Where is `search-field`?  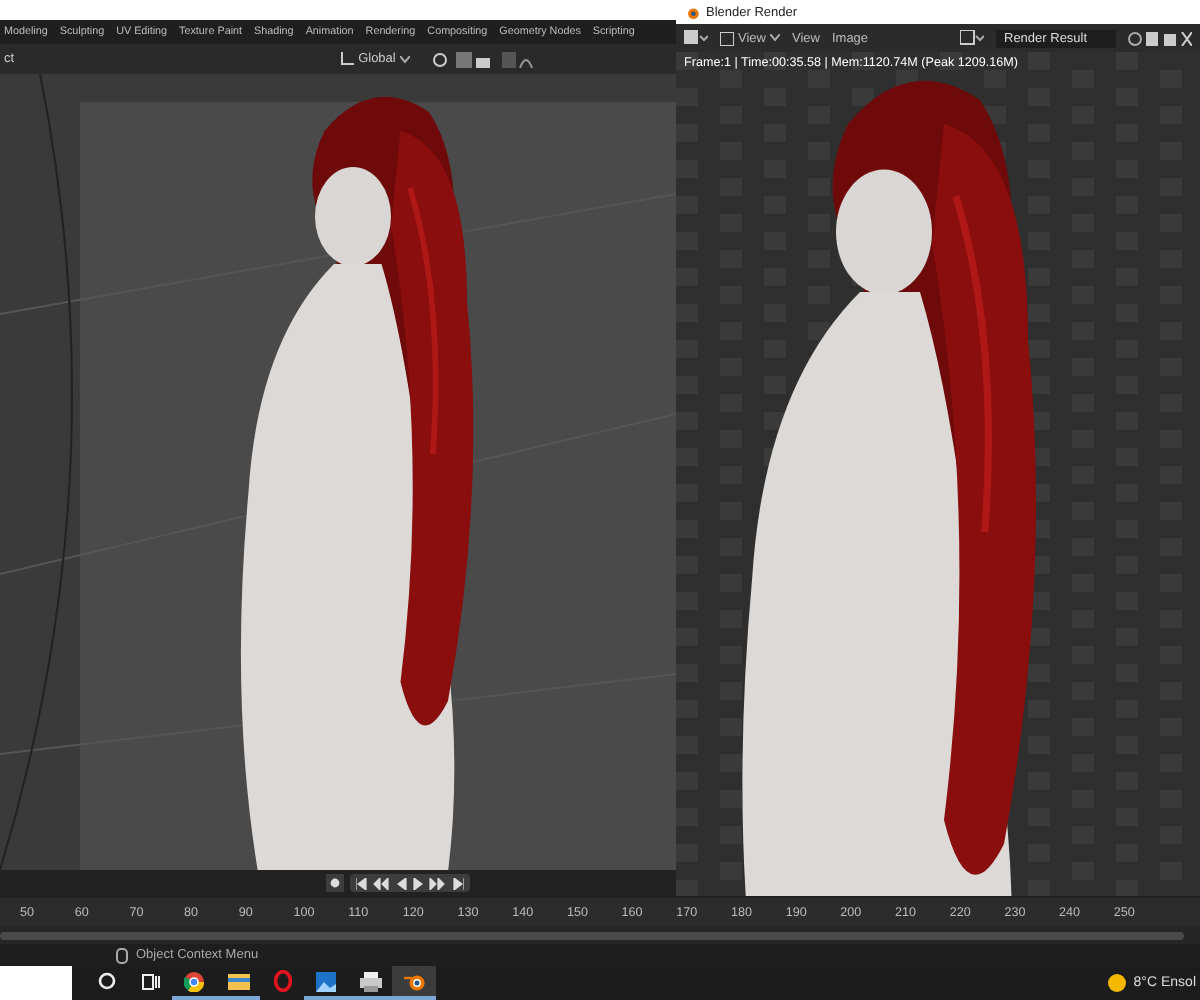
search-field is located at coordinates (36, 983).